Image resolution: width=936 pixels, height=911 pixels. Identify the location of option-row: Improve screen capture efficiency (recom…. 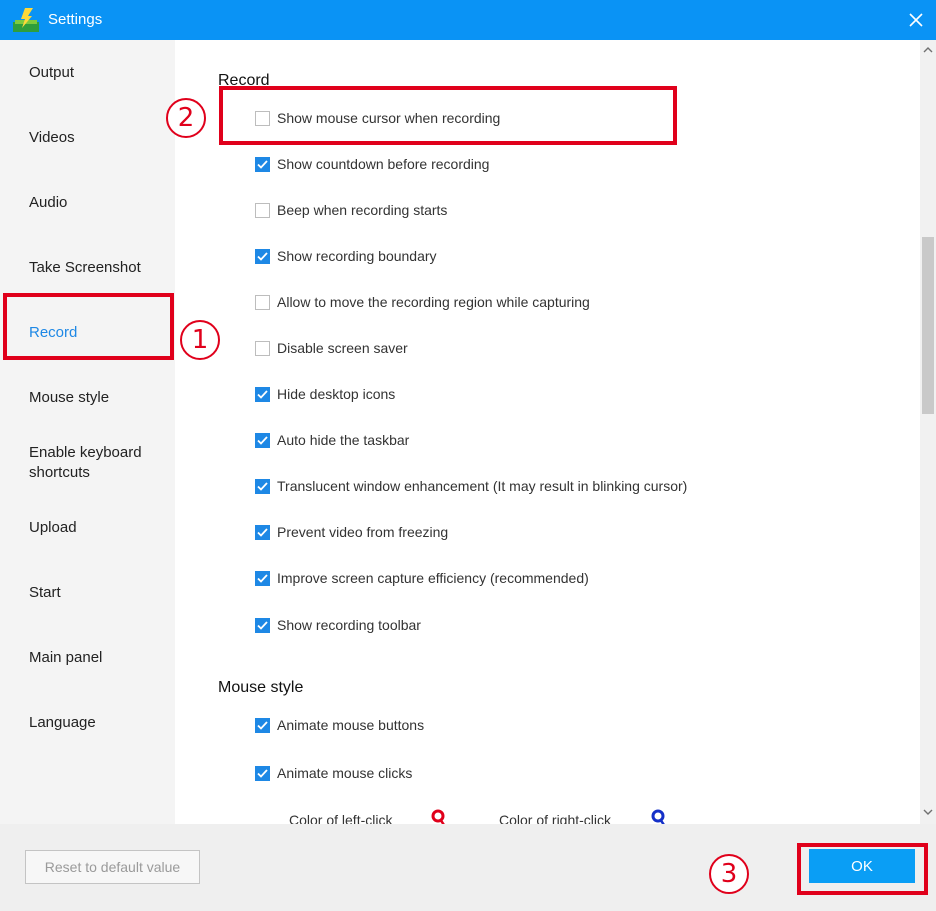
(422, 578).